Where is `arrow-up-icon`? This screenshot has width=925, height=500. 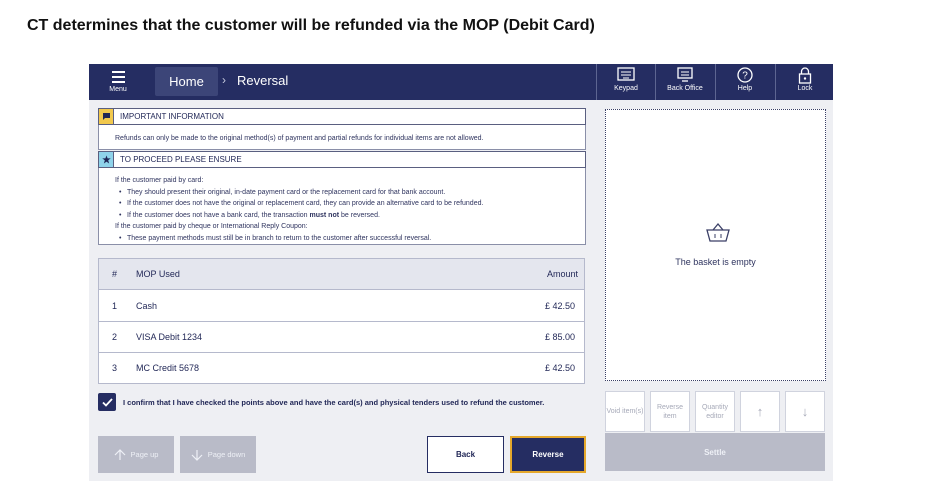 arrow-up-icon is located at coordinates (119, 454).